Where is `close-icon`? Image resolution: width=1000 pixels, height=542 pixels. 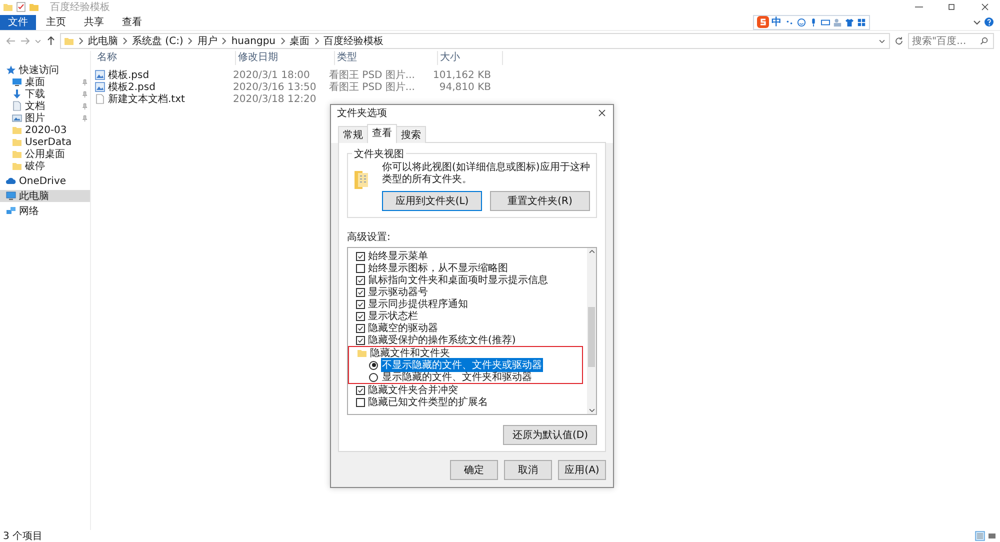
close-icon is located at coordinates (602, 113).